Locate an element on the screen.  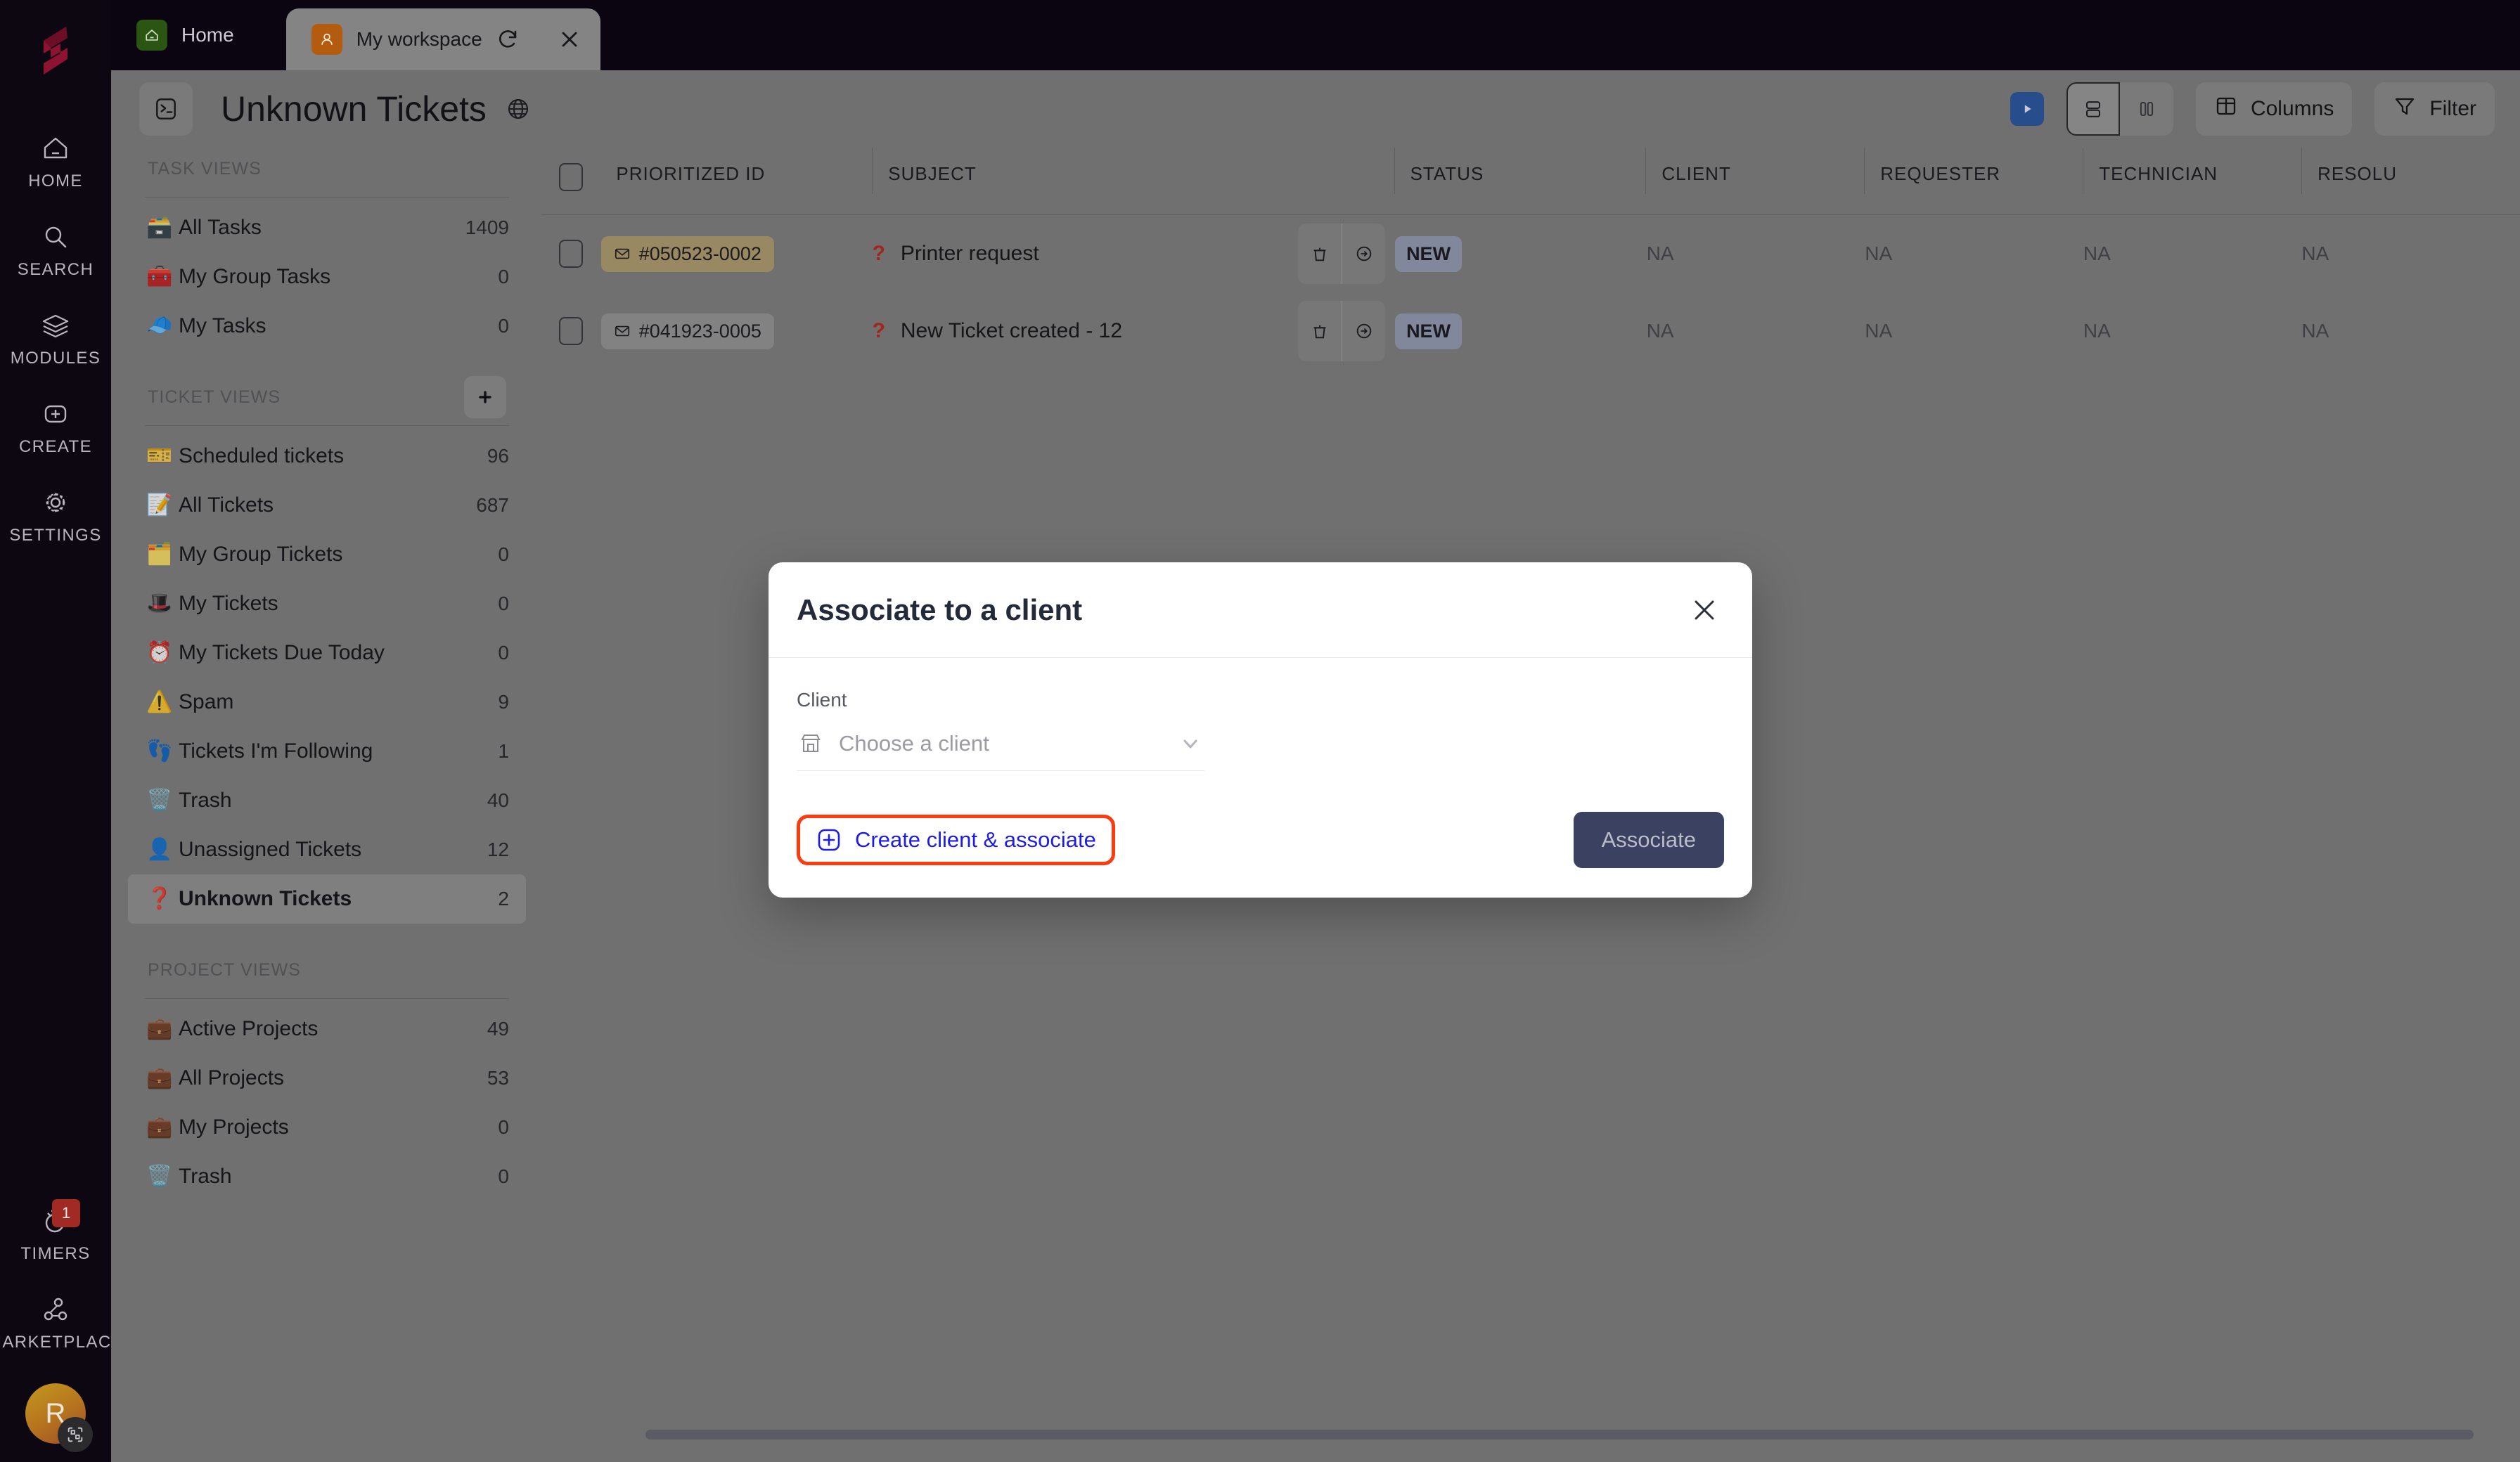
rail-item-create: CREATE is located at coordinates (55, 428).